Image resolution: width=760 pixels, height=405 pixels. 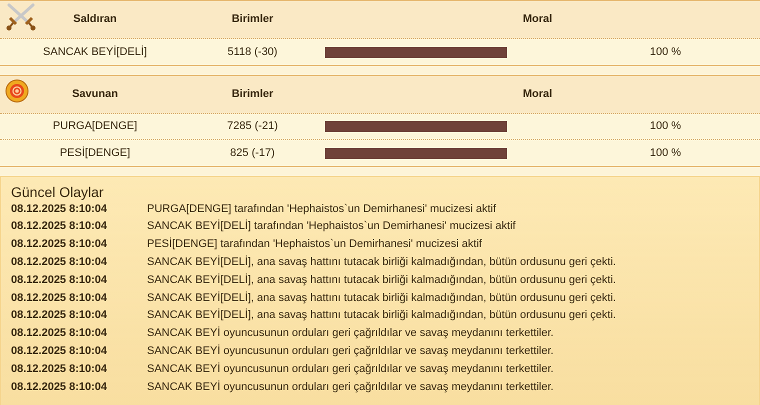 What do you see at coordinates (253, 52) in the screenshot?
I see `unit-count: 5118 (-30)` at bounding box center [253, 52].